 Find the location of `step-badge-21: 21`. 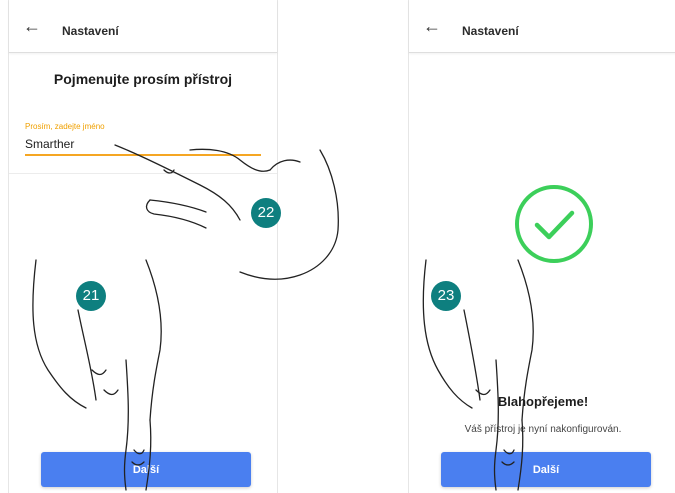

step-badge-21: 21 is located at coordinates (91, 296).